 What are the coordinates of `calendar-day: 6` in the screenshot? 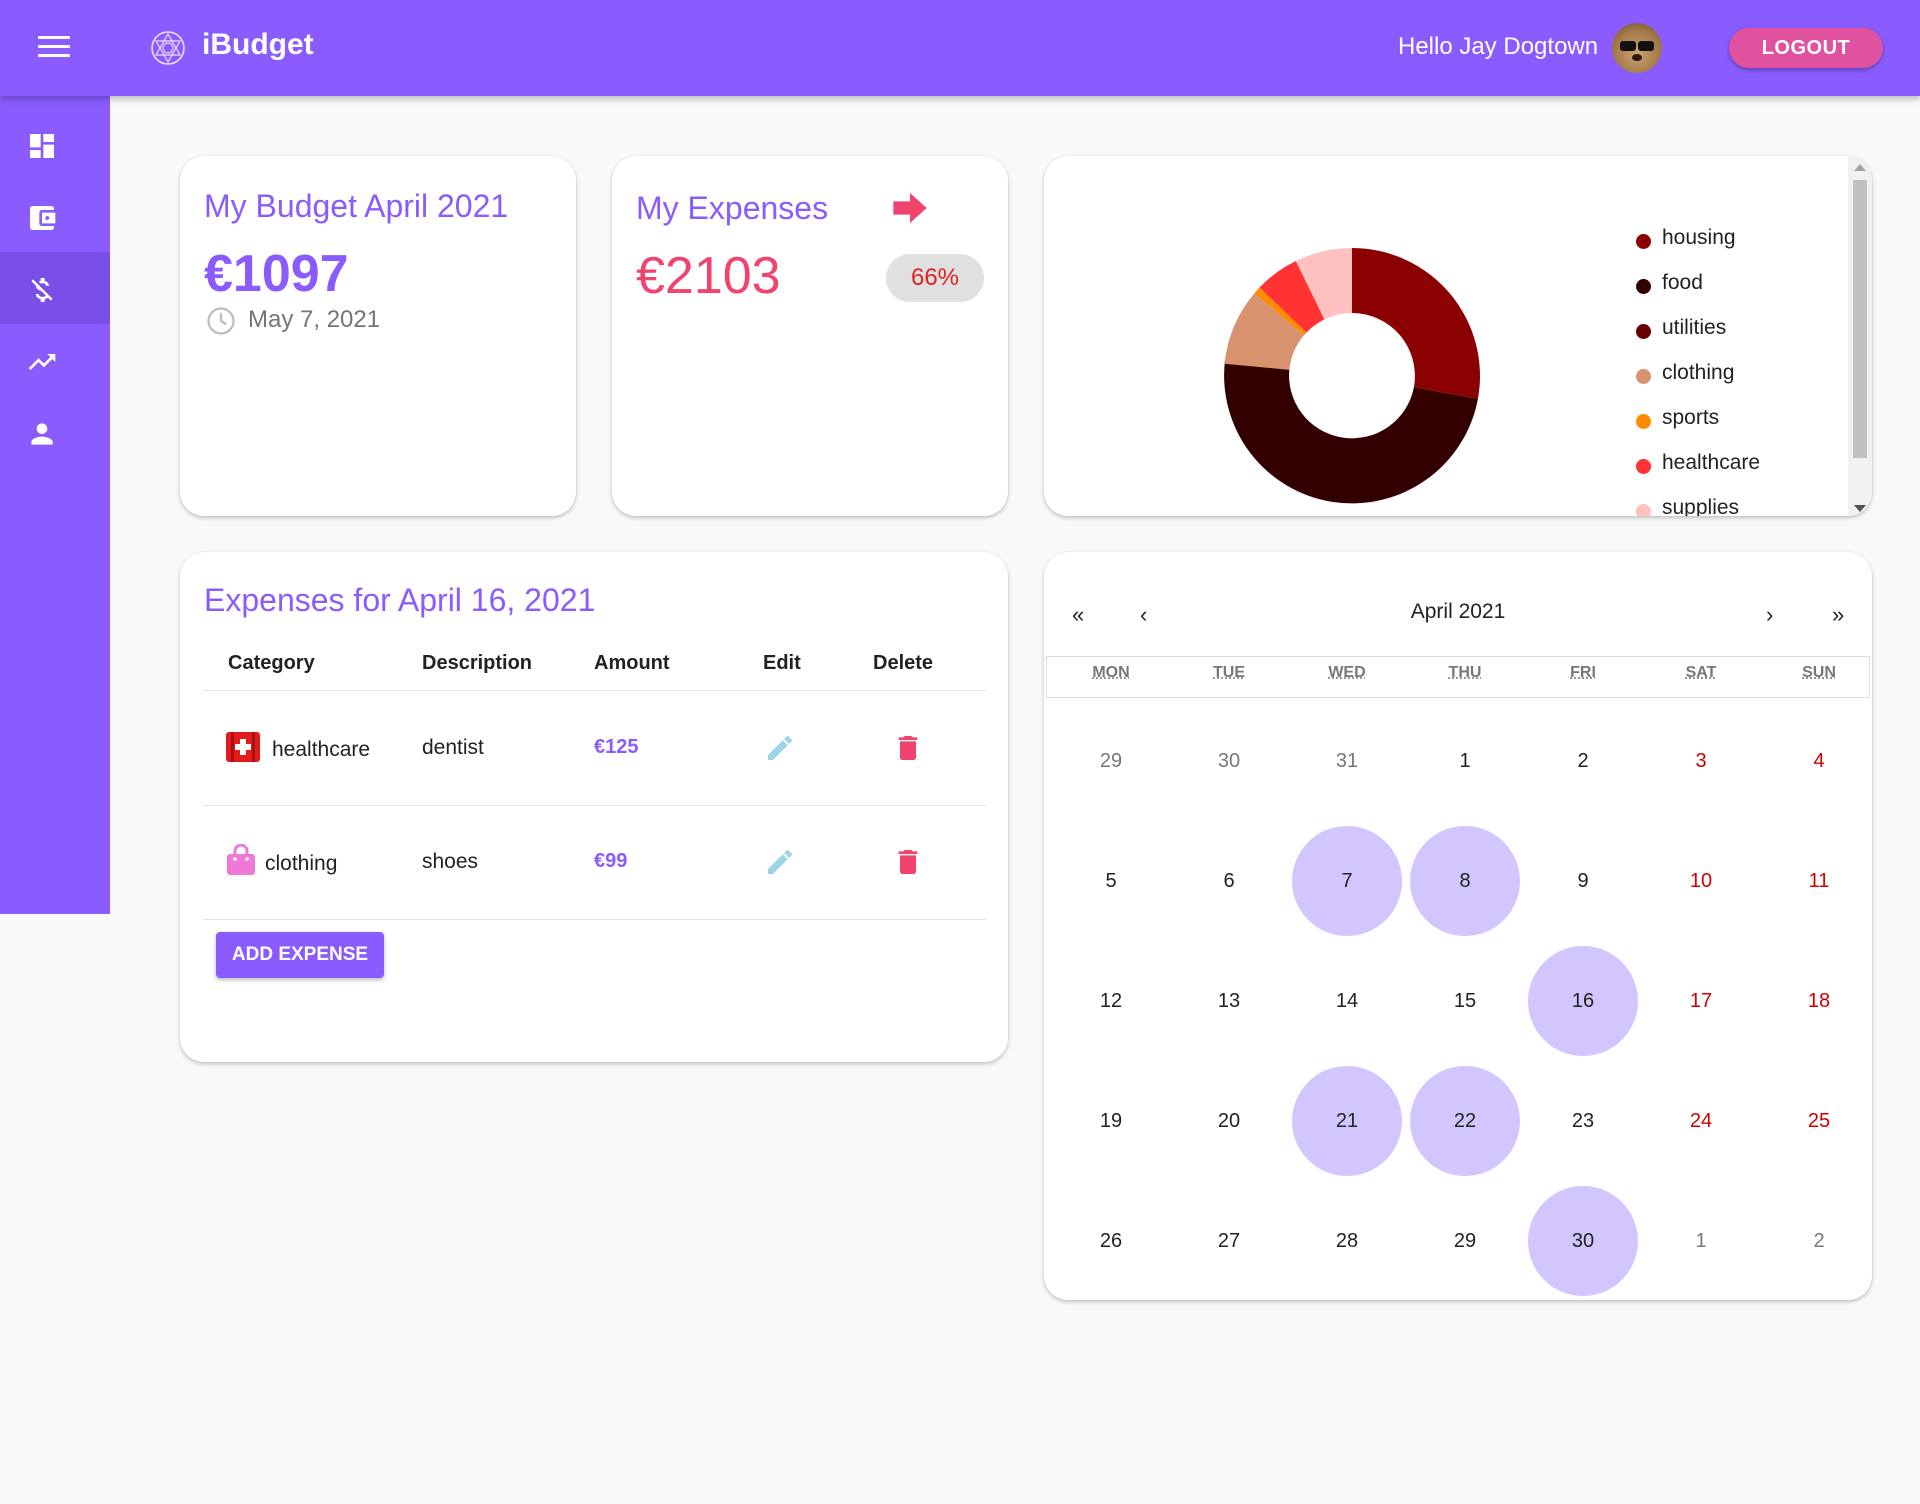 It's located at (1229, 881).